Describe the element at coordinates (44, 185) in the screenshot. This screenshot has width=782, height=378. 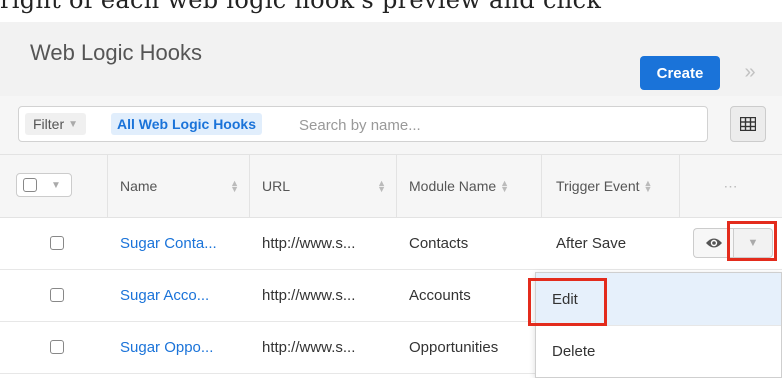
I see `select-all-dropdown: ▼` at that location.